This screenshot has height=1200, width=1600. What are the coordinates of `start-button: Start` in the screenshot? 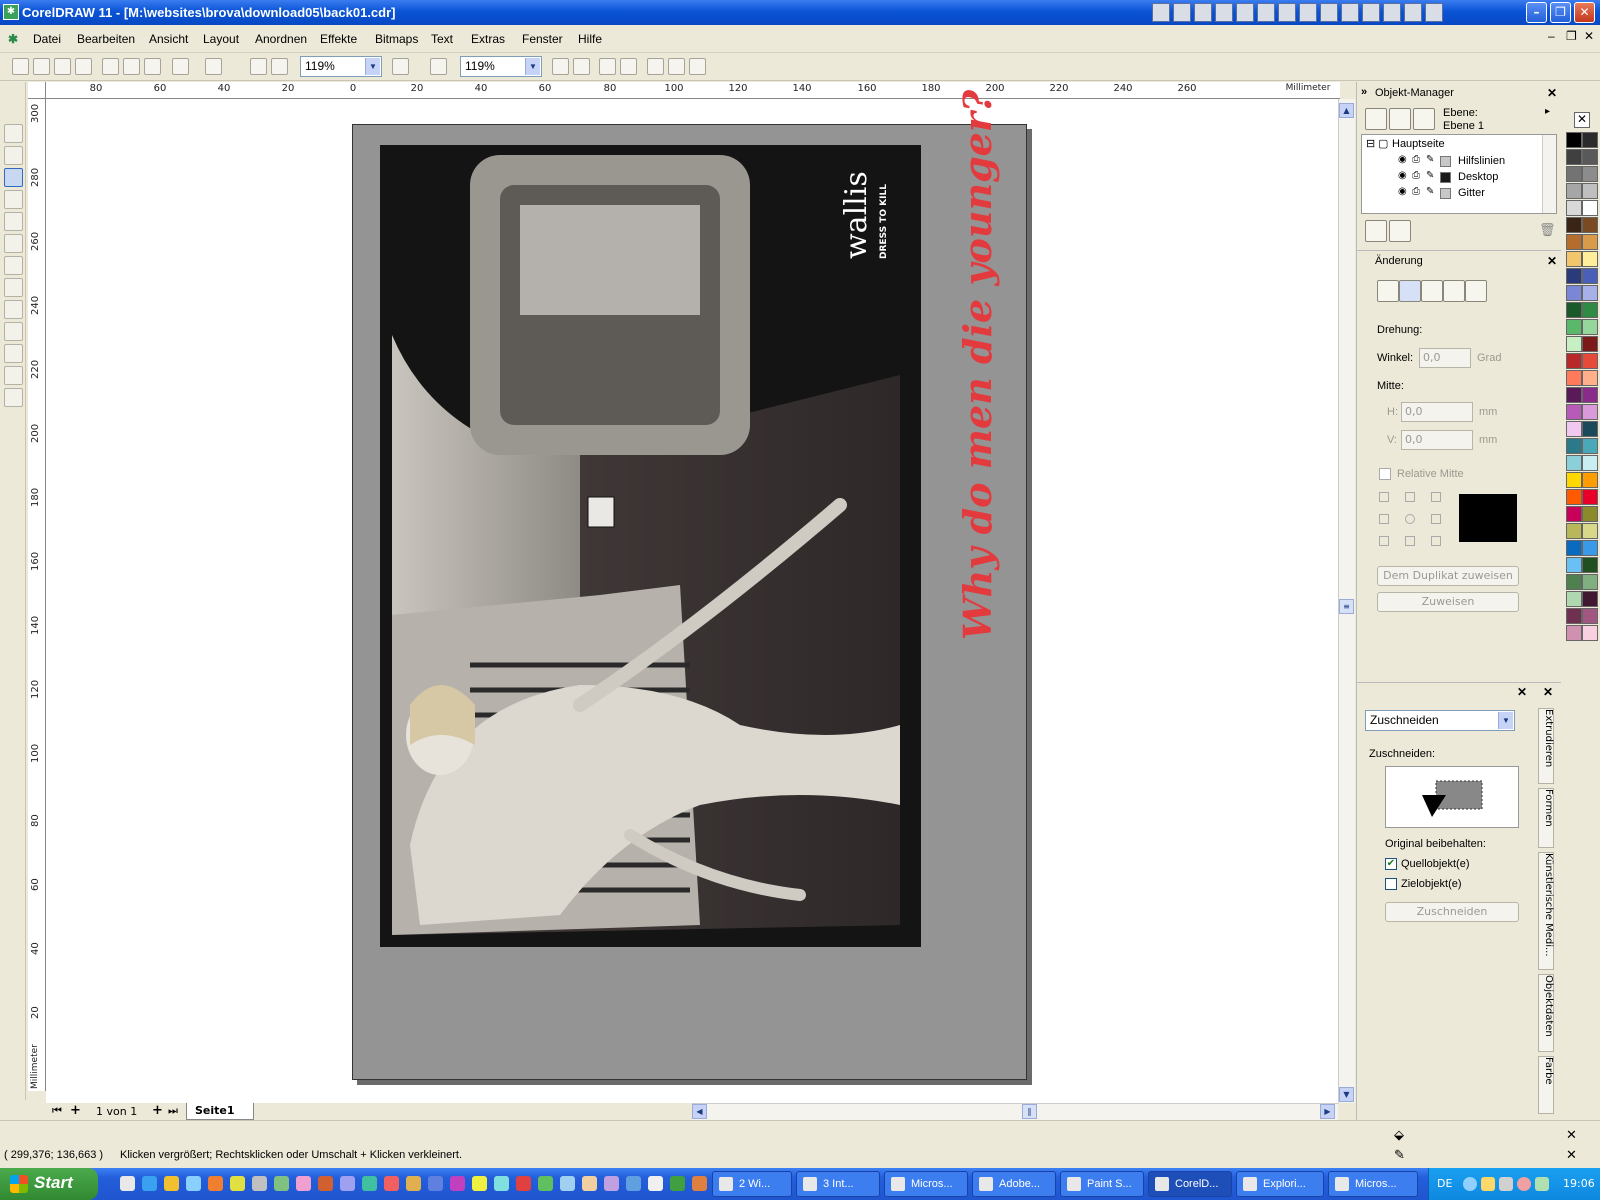 It's located at (49, 1184).